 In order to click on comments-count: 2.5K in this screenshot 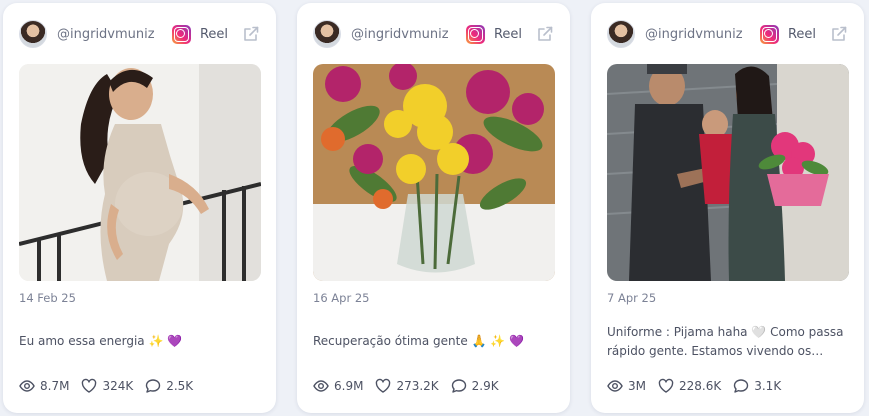, I will do `click(180, 386)`.